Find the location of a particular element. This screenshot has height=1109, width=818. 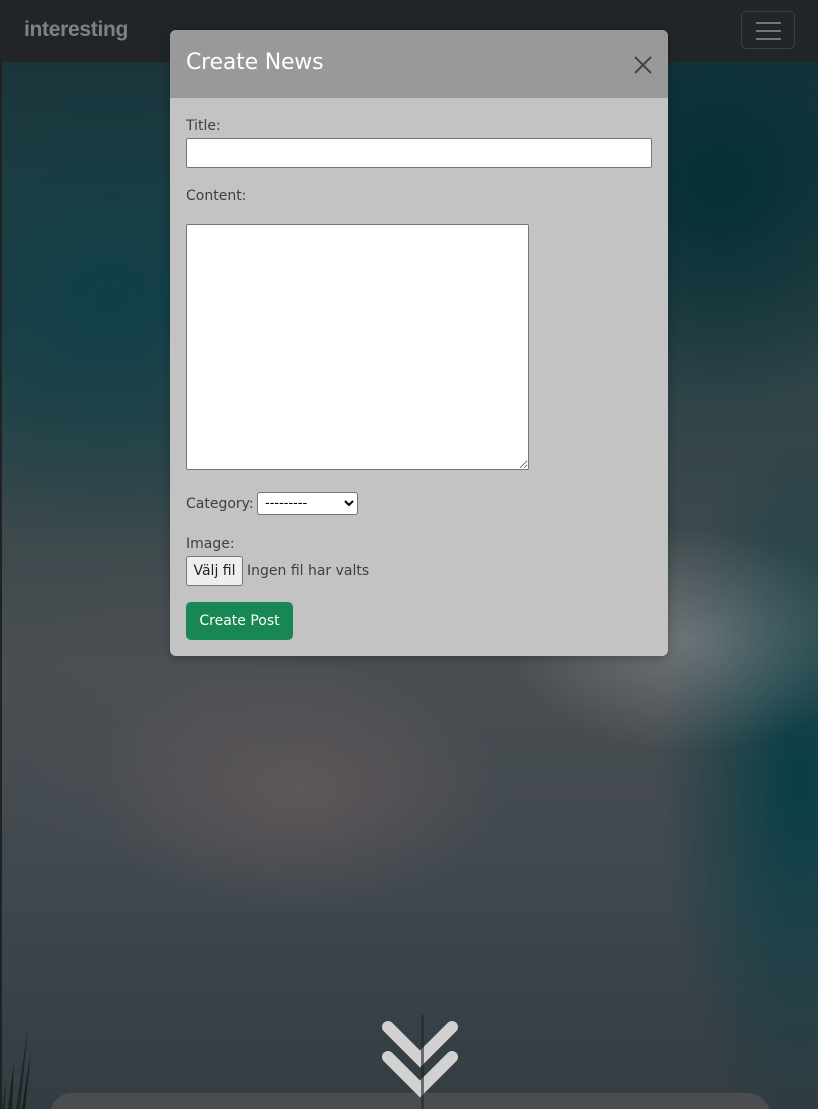

category-select: --------- is located at coordinates (307, 503).